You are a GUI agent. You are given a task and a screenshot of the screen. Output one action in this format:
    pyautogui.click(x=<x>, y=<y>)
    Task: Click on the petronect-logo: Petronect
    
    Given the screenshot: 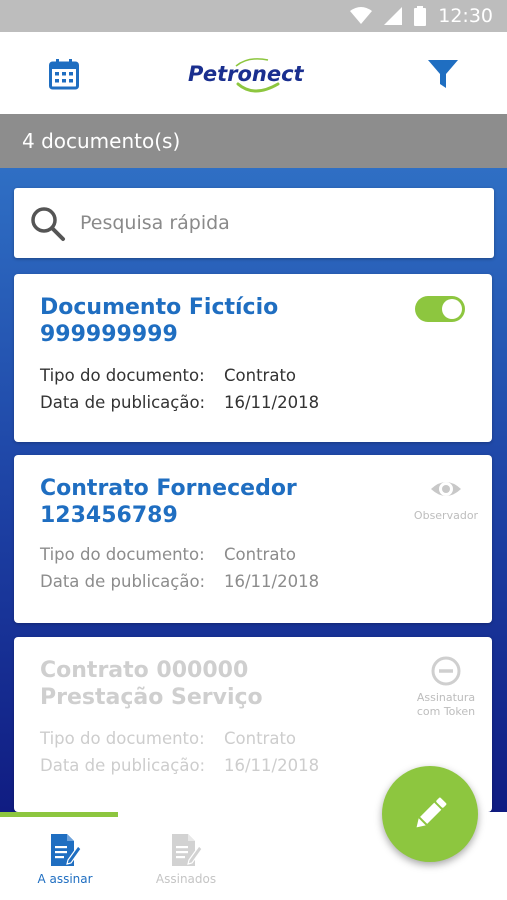 What is the action you would take?
    pyautogui.click(x=246, y=75)
    